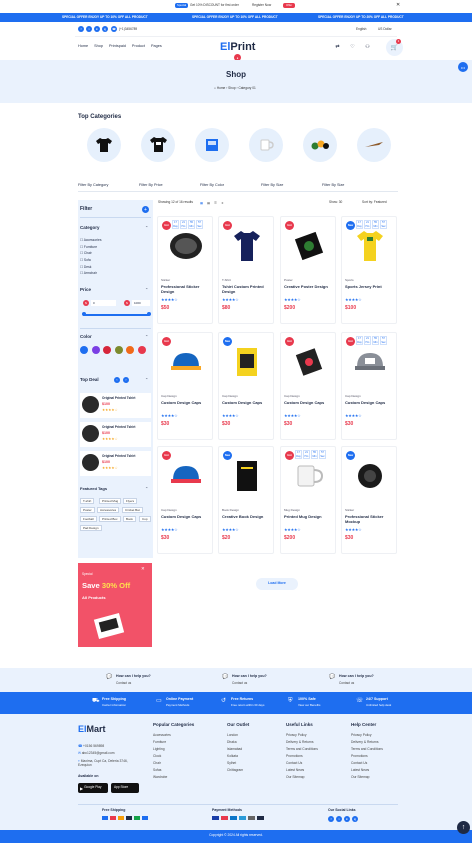 Image resolution: width=472 pixels, height=843 pixels. What do you see at coordinates (126, 380) in the screenshot?
I see `deal-next-button: ›` at bounding box center [126, 380].